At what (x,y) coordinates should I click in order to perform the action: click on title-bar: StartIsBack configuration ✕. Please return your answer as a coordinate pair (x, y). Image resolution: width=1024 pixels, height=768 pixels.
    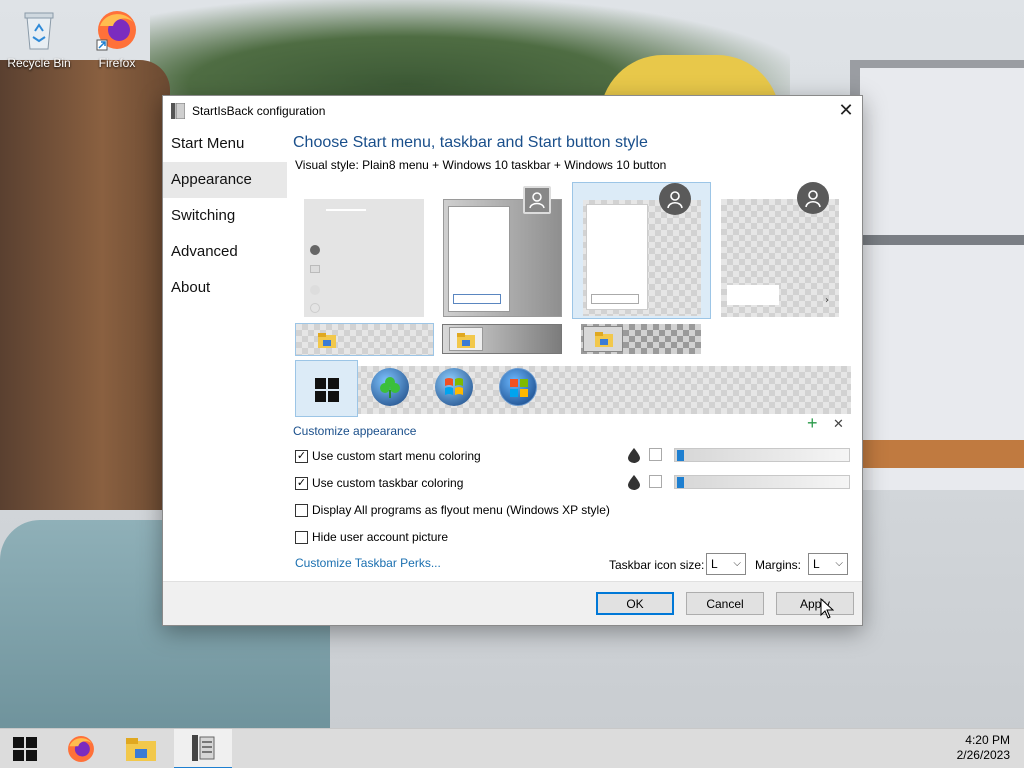
    Looking at the image, I should click on (512, 110).